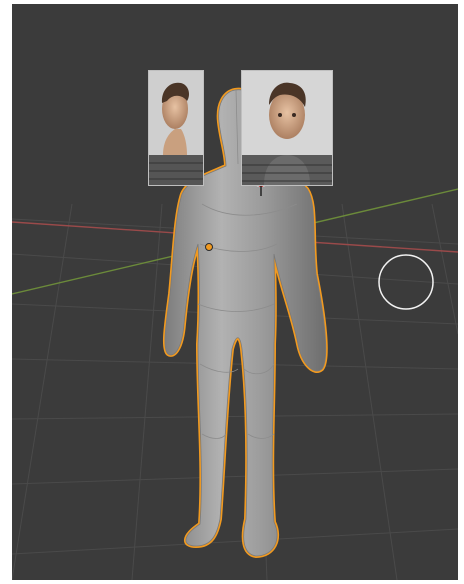 The height and width of the screenshot is (584, 464). I want to click on object-origin-dot, so click(209, 247).